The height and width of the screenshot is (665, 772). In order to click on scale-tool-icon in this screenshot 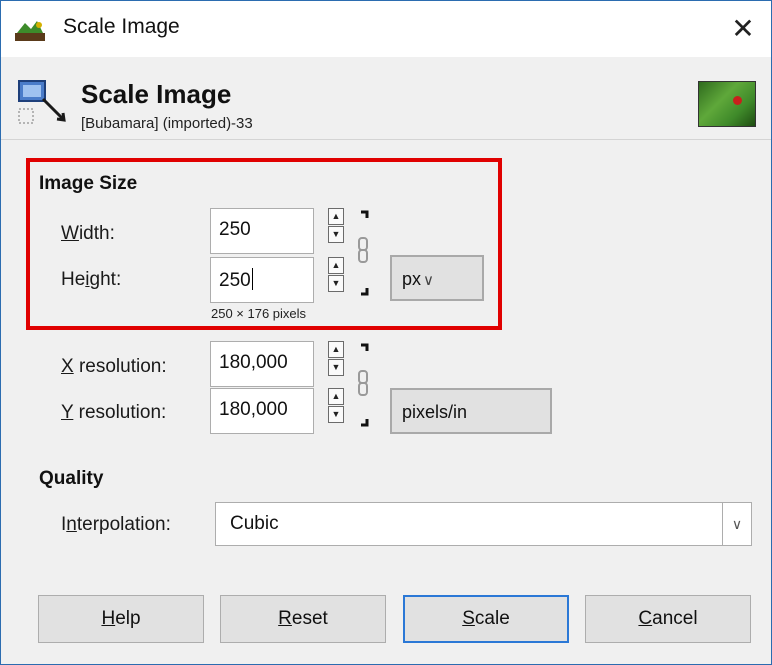, I will do `click(42, 102)`.